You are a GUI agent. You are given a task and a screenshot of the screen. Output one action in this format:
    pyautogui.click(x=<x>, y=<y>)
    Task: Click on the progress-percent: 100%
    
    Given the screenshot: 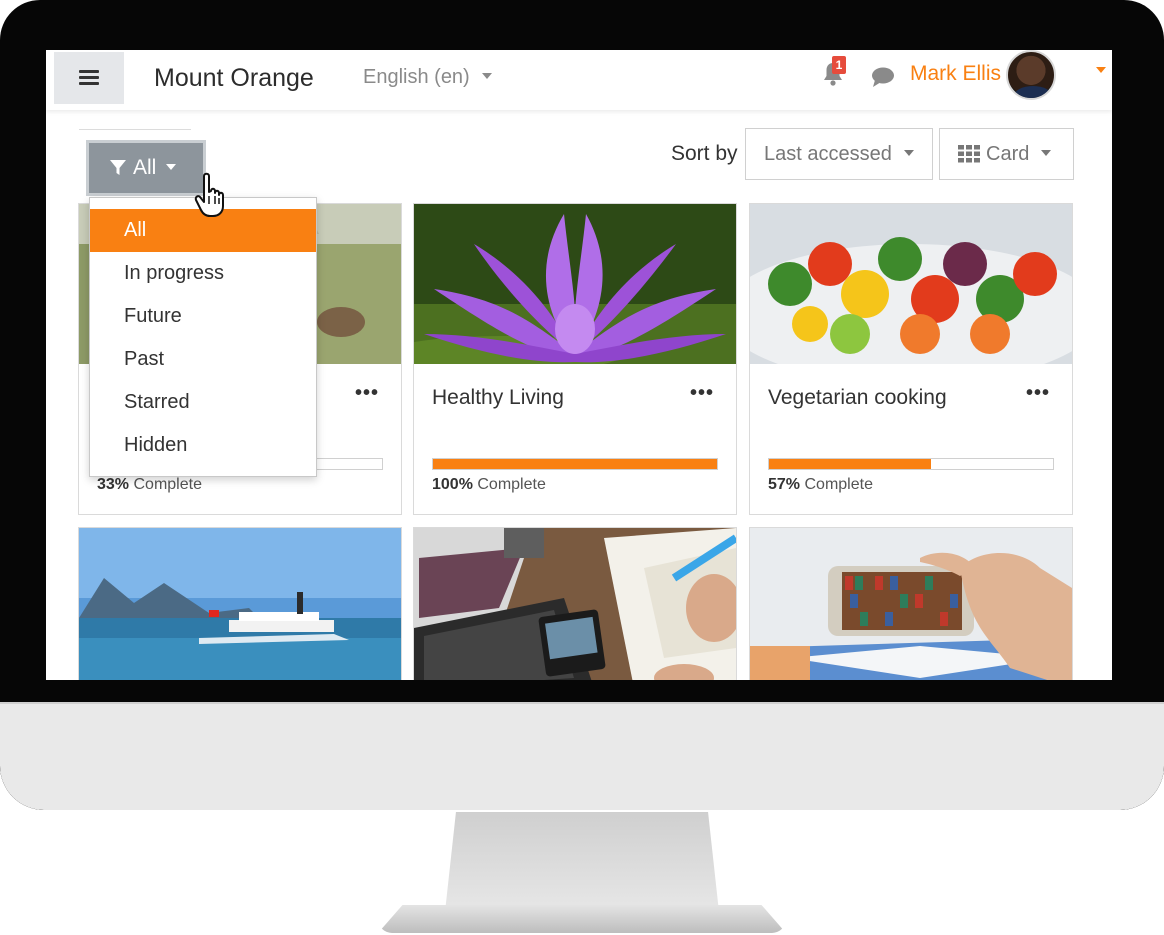 What is the action you would take?
    pyautogui.click(x=452, y=484)
    